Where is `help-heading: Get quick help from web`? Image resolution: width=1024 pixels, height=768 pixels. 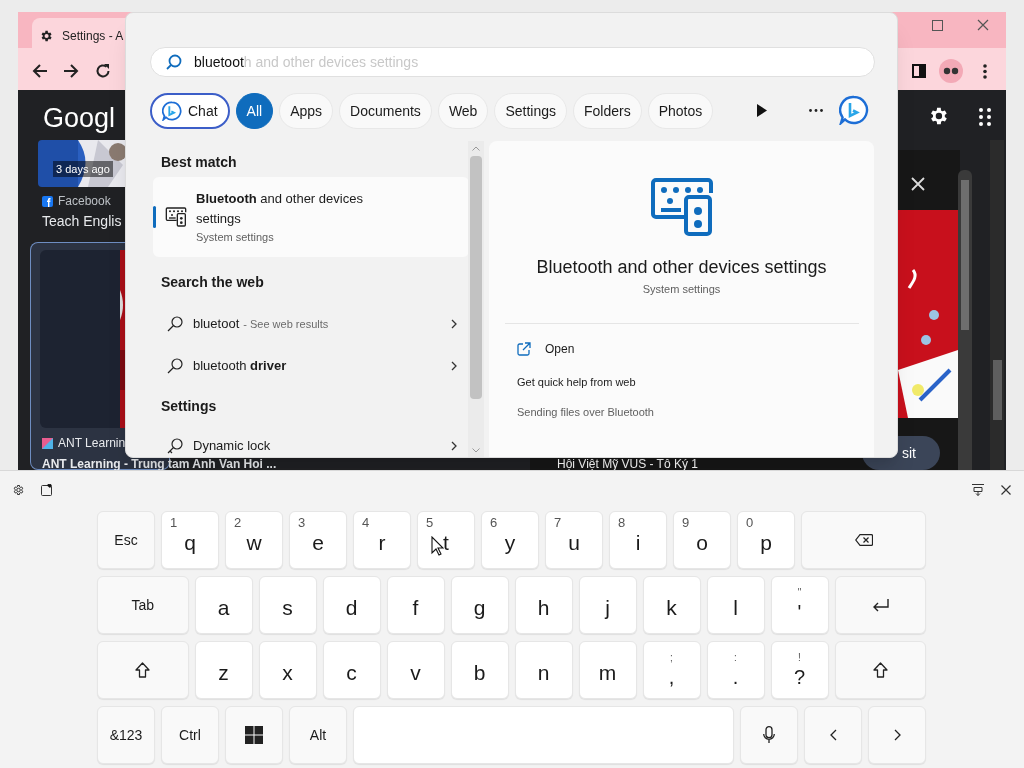 help-heading: Get quick help from web is located at coordinates (576, 382).